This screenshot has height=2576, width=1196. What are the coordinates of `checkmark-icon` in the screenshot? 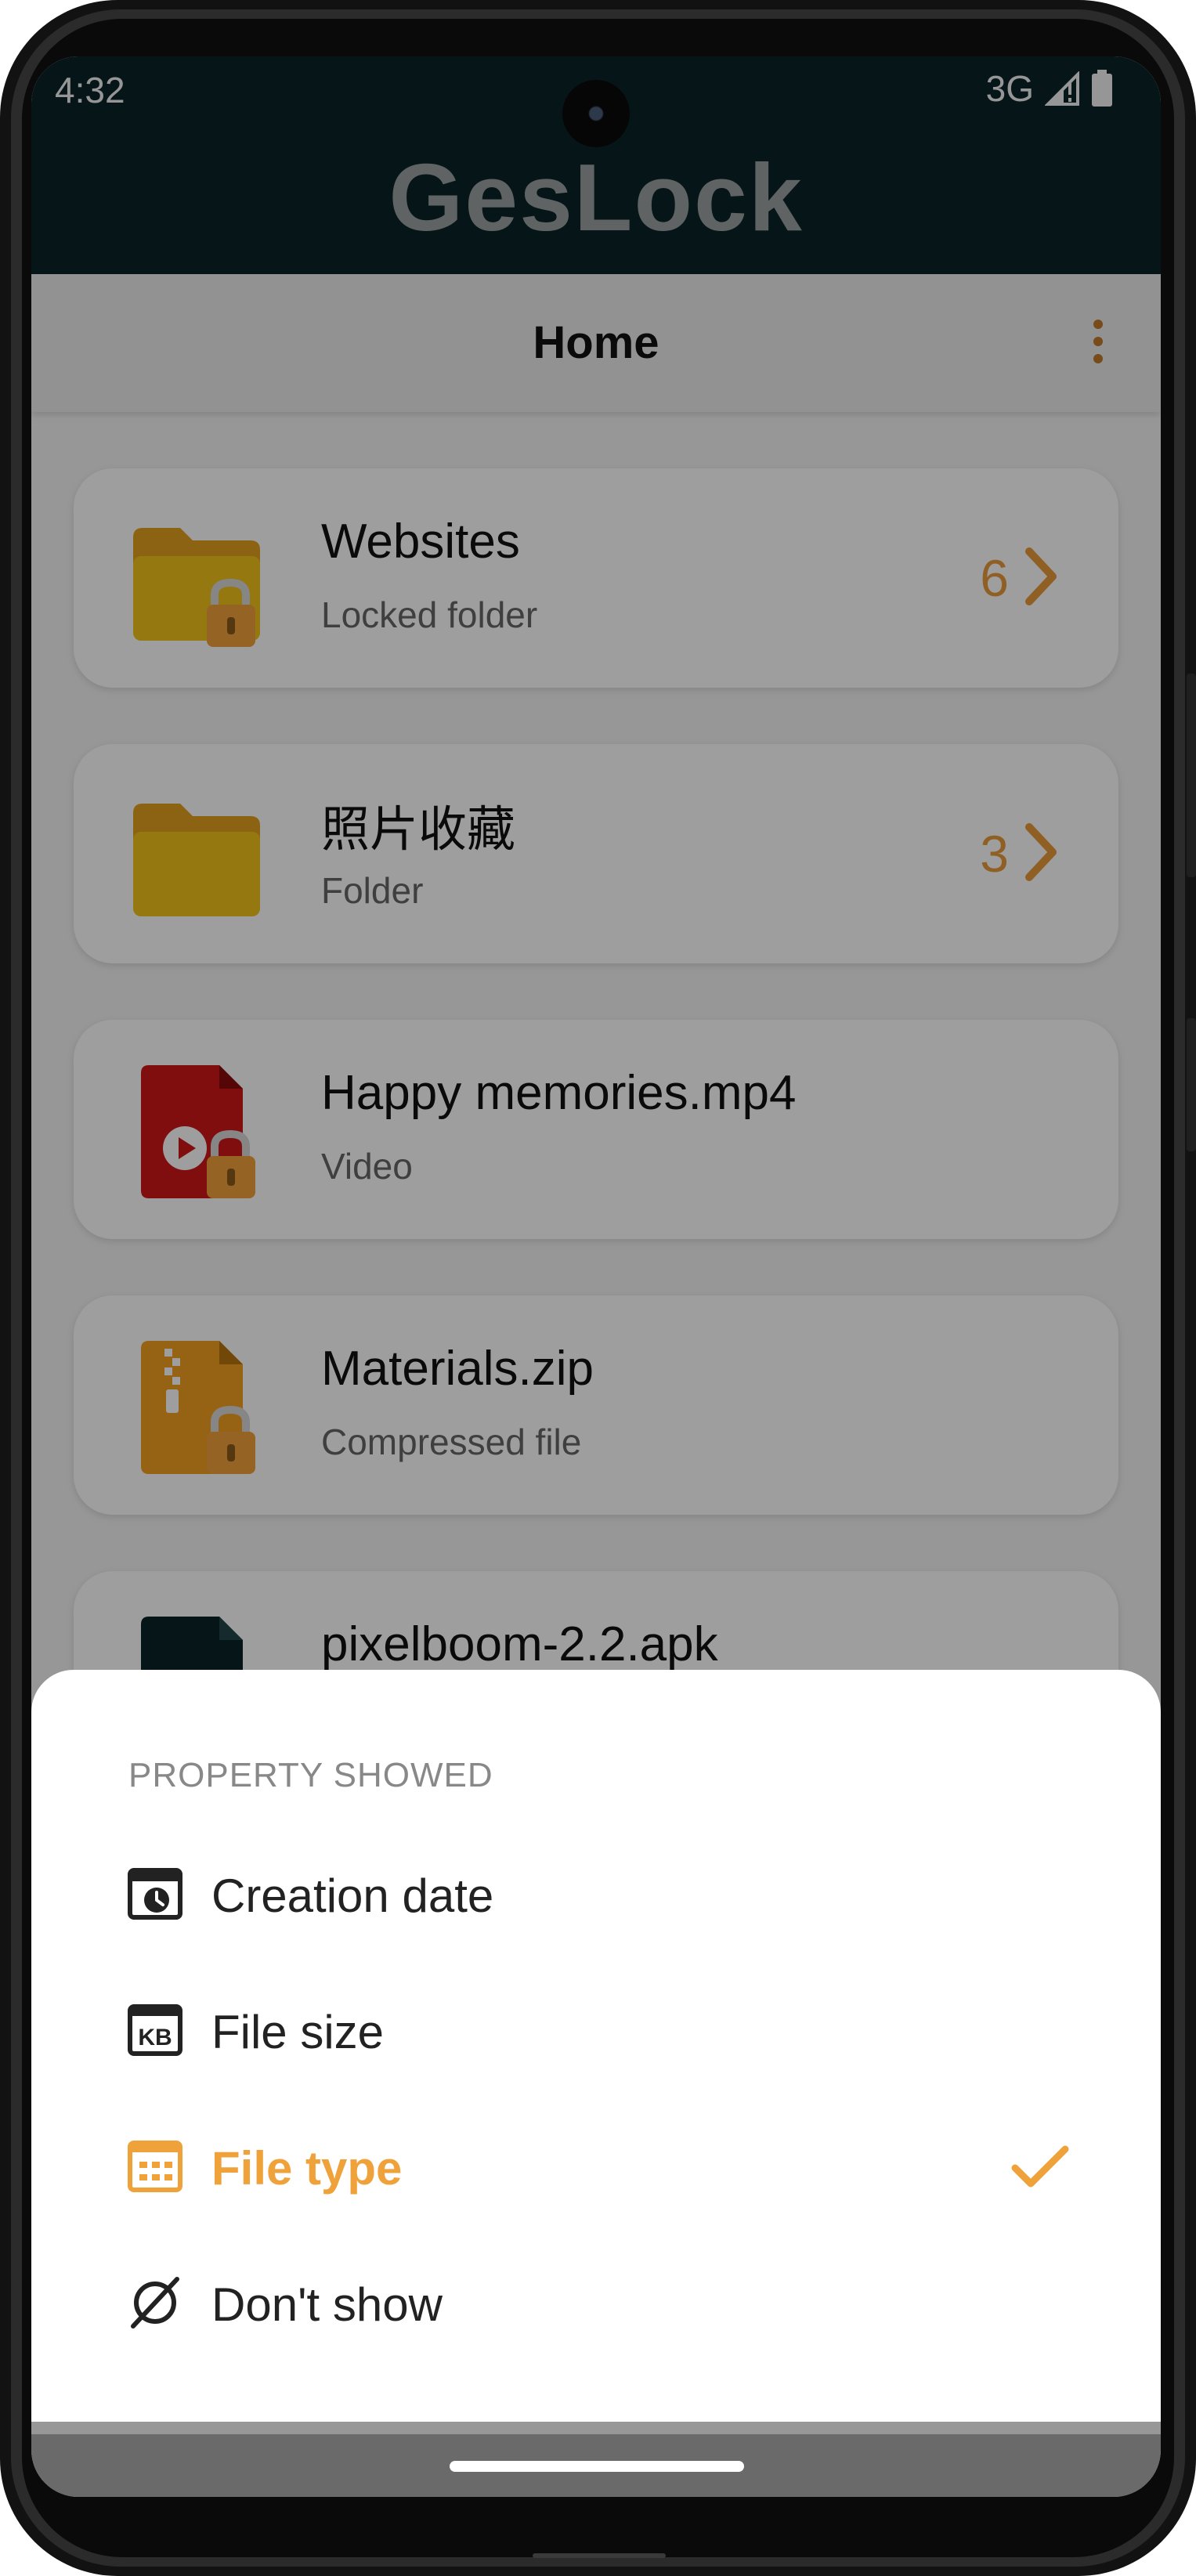 It's located at (1040, 2166).